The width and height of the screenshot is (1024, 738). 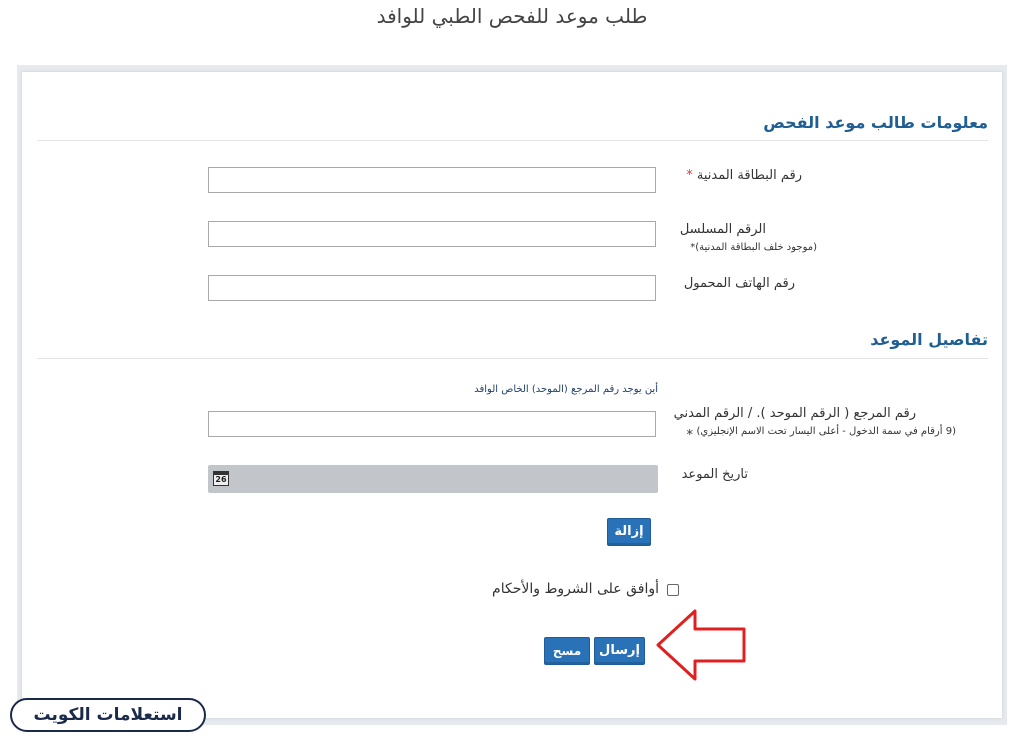 What do you see at coordinates (432, 424) in the screenshot?
I see `reference-number-input` at bounding box center [432, 424].